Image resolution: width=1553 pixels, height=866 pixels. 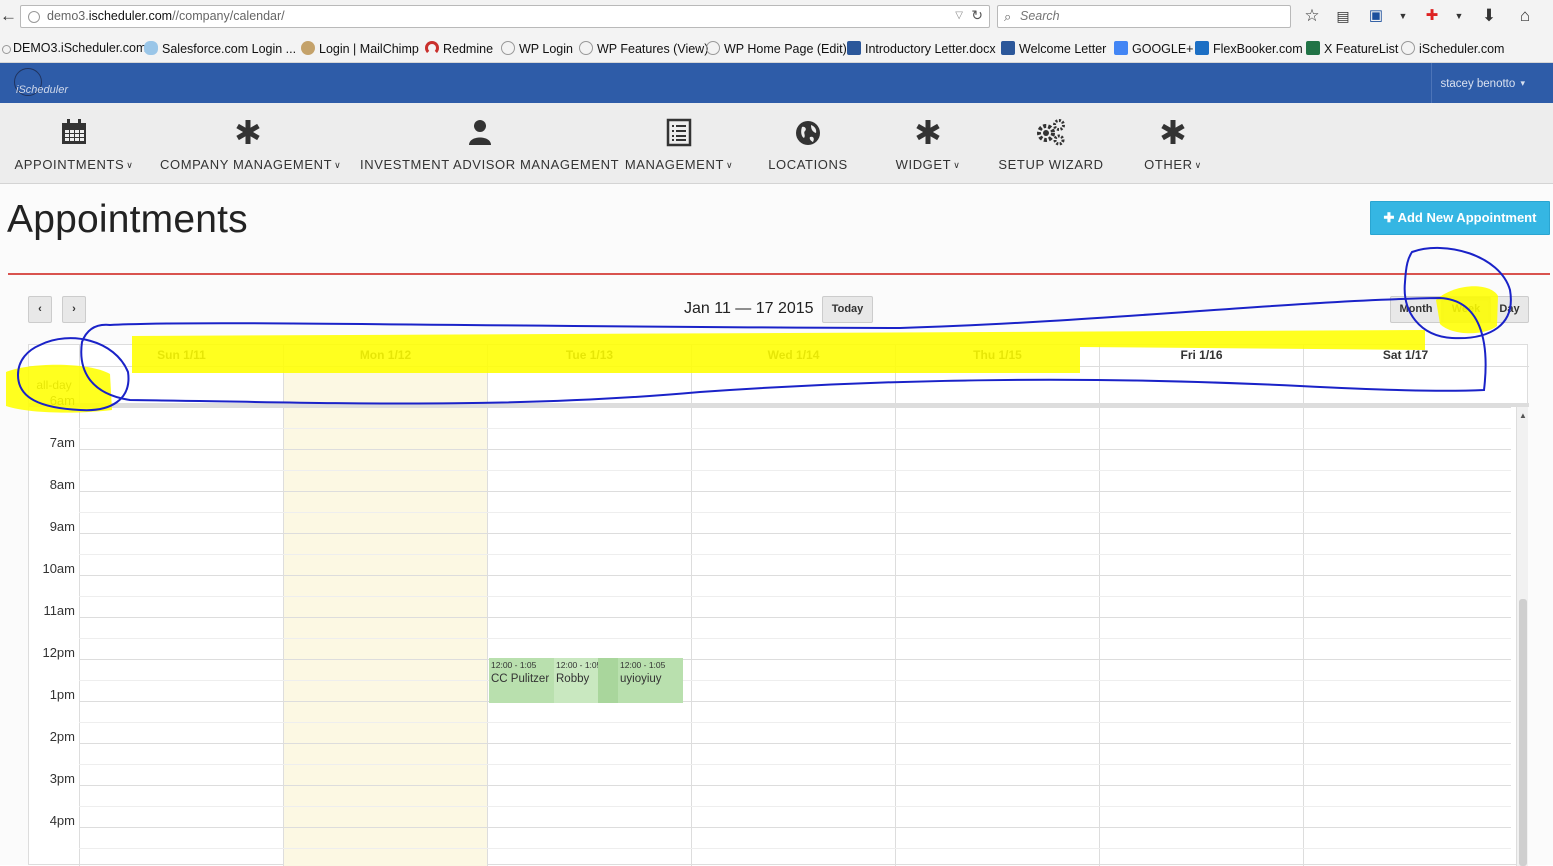 What do you see at coordinates (1063, 49) in the screenshot?
I see `bookmark-label: Welcome Letter` at bounding box center [1063, 49].